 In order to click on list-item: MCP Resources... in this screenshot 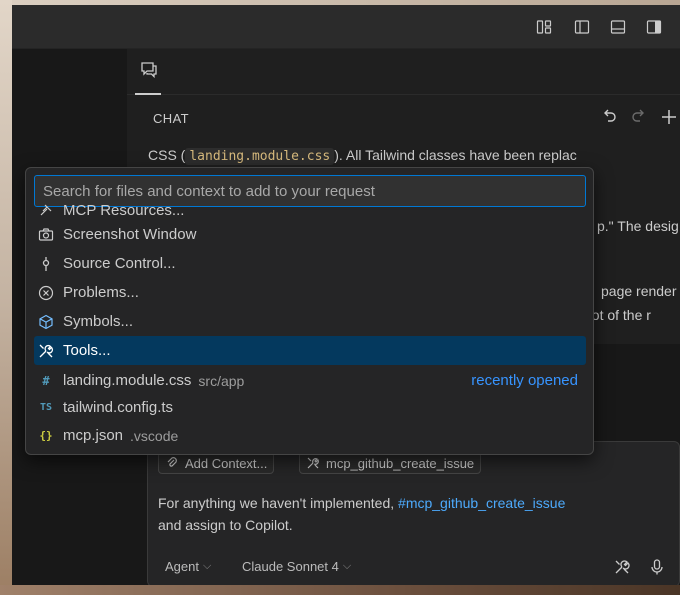, I will do `click(310, 210)`.